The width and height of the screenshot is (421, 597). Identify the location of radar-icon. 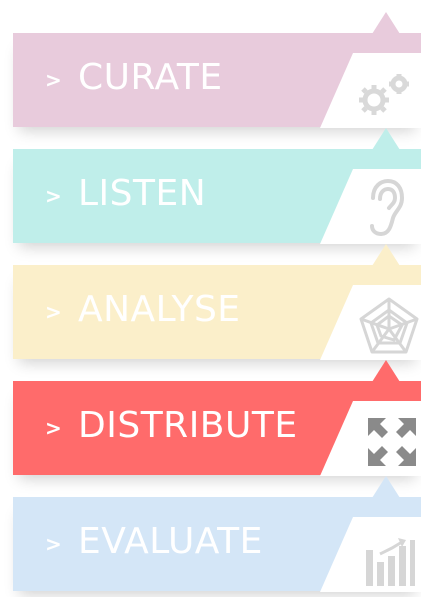
(389, 325).